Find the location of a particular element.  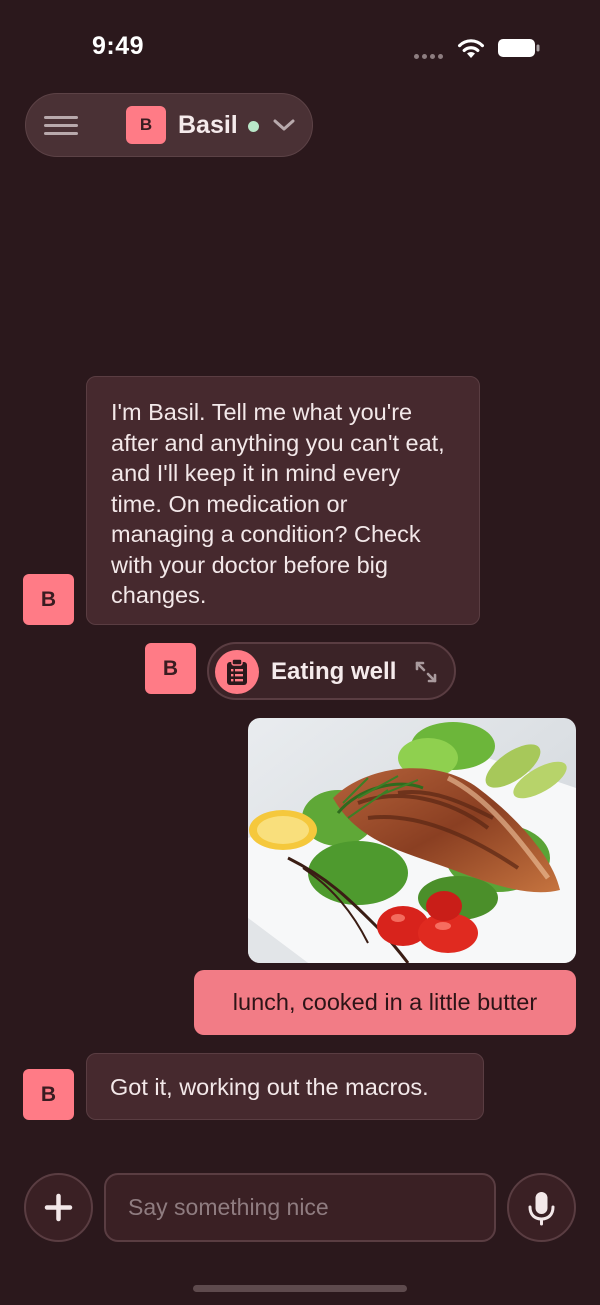

status-time: 9:49 is located at coordinates (118, 46).